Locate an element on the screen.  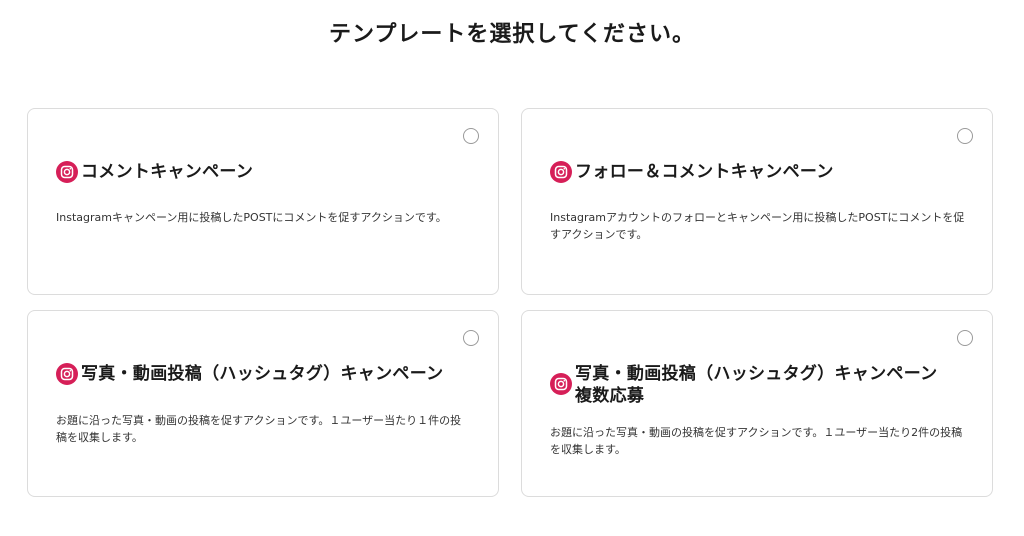
card-title-text: コメントキャンペーン is located at coordinates (167, 172).